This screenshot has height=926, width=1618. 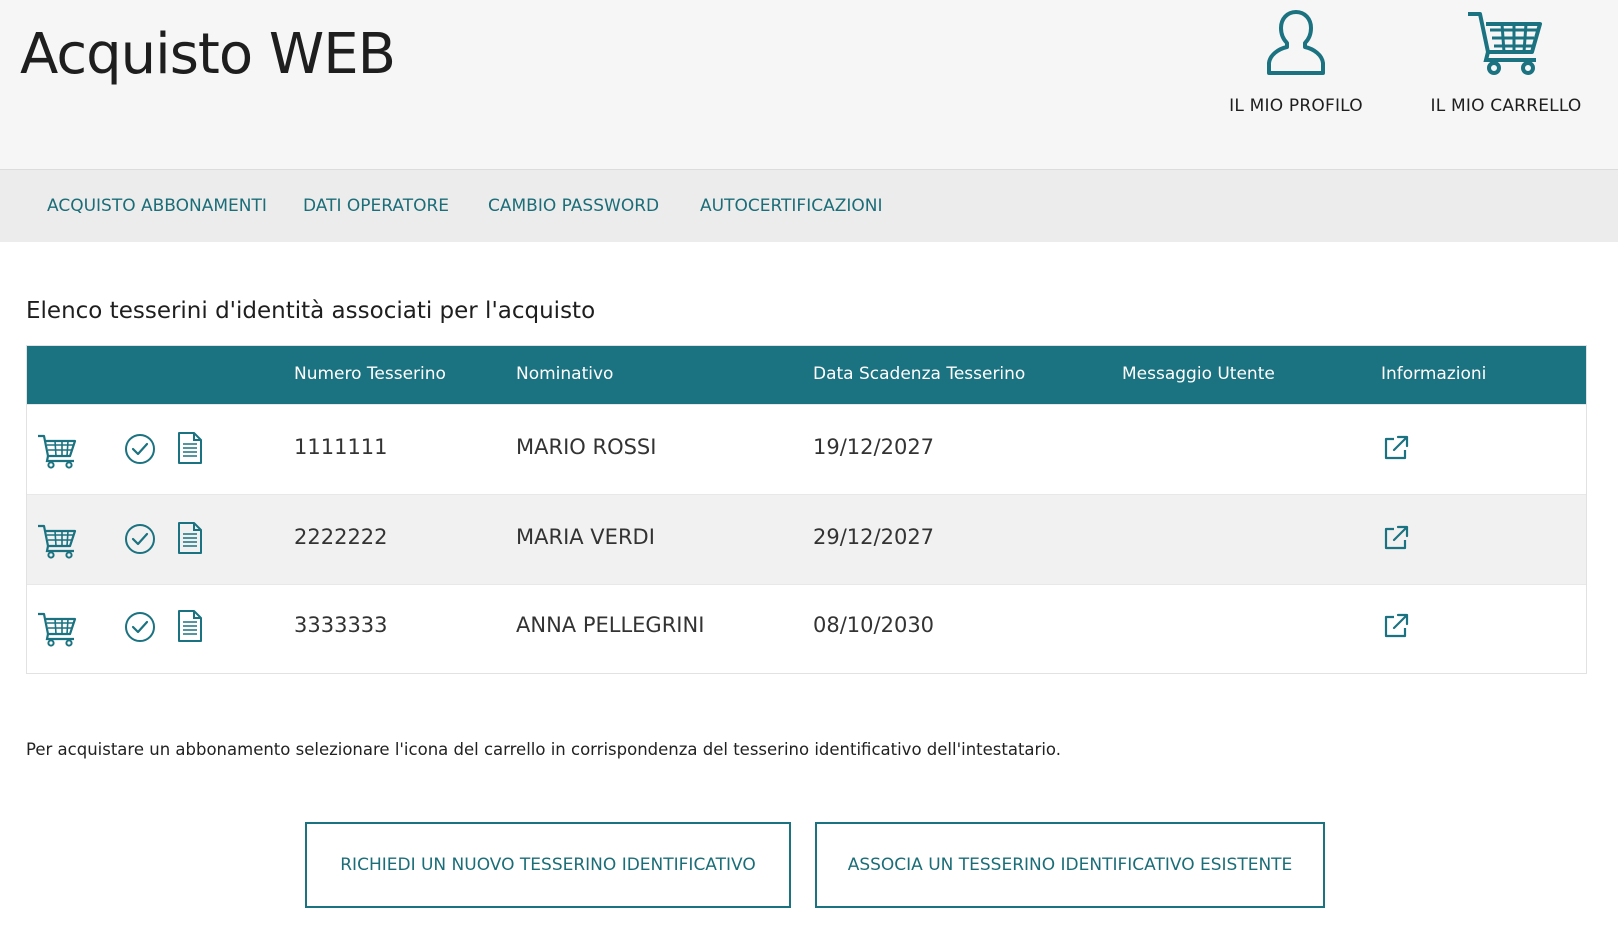 What do you see at coordinates (208, 54) in the screenshot?
I see `app-title: Acquisto WEB` at bounding box center [208, 54].